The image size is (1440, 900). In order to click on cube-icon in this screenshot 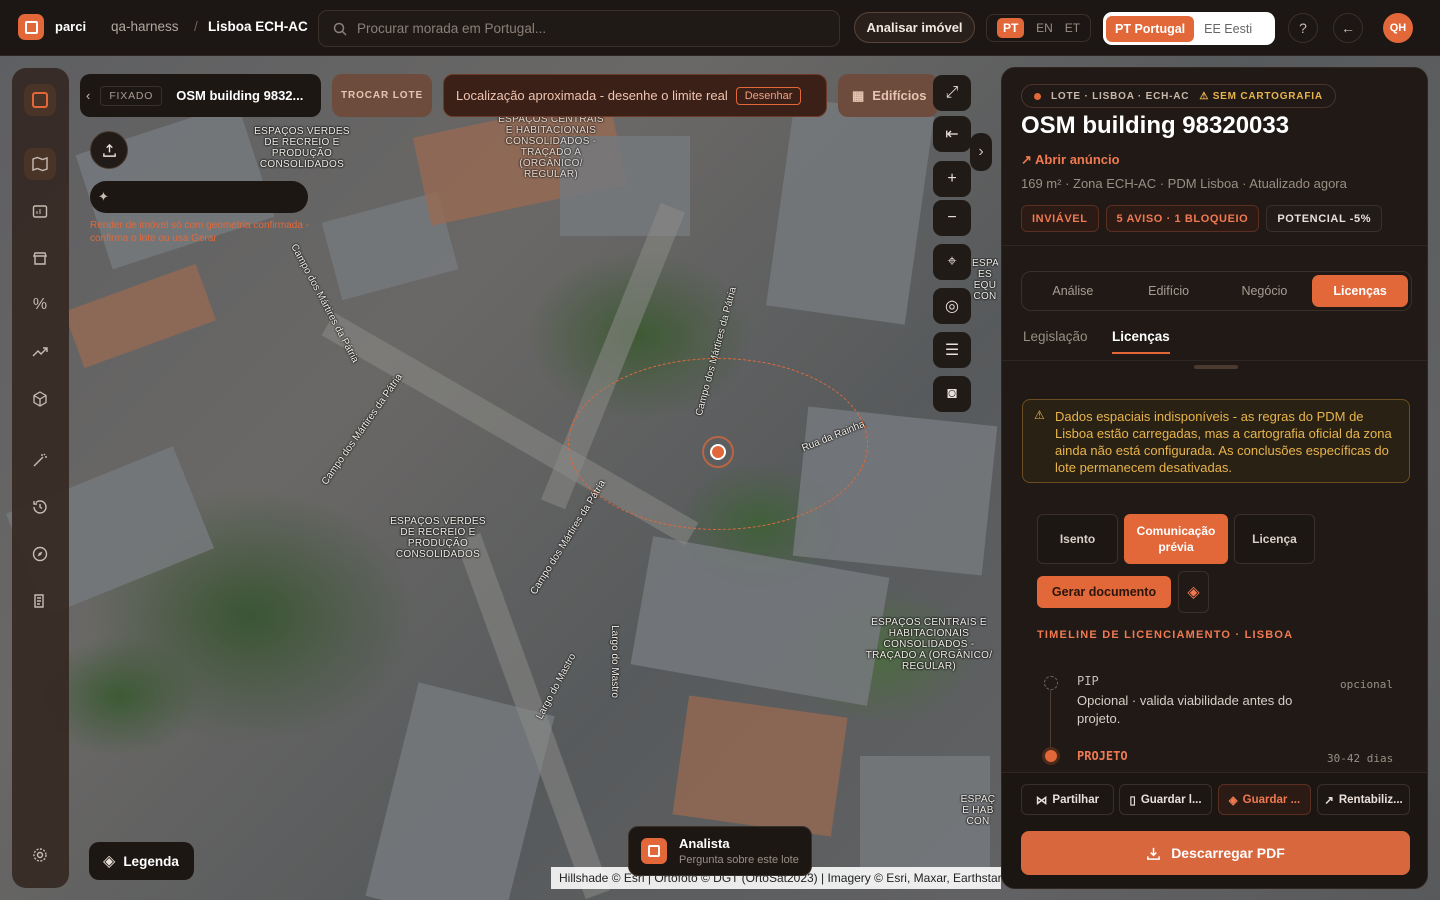, I will do `click(40, 399)`.